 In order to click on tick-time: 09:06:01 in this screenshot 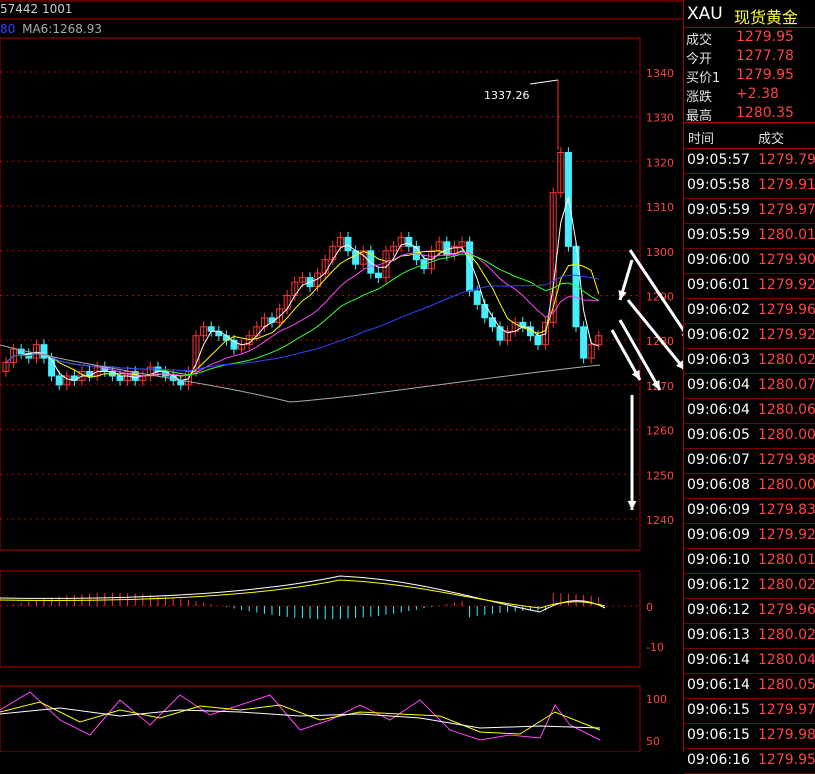, I will do `click(718, 285)`.